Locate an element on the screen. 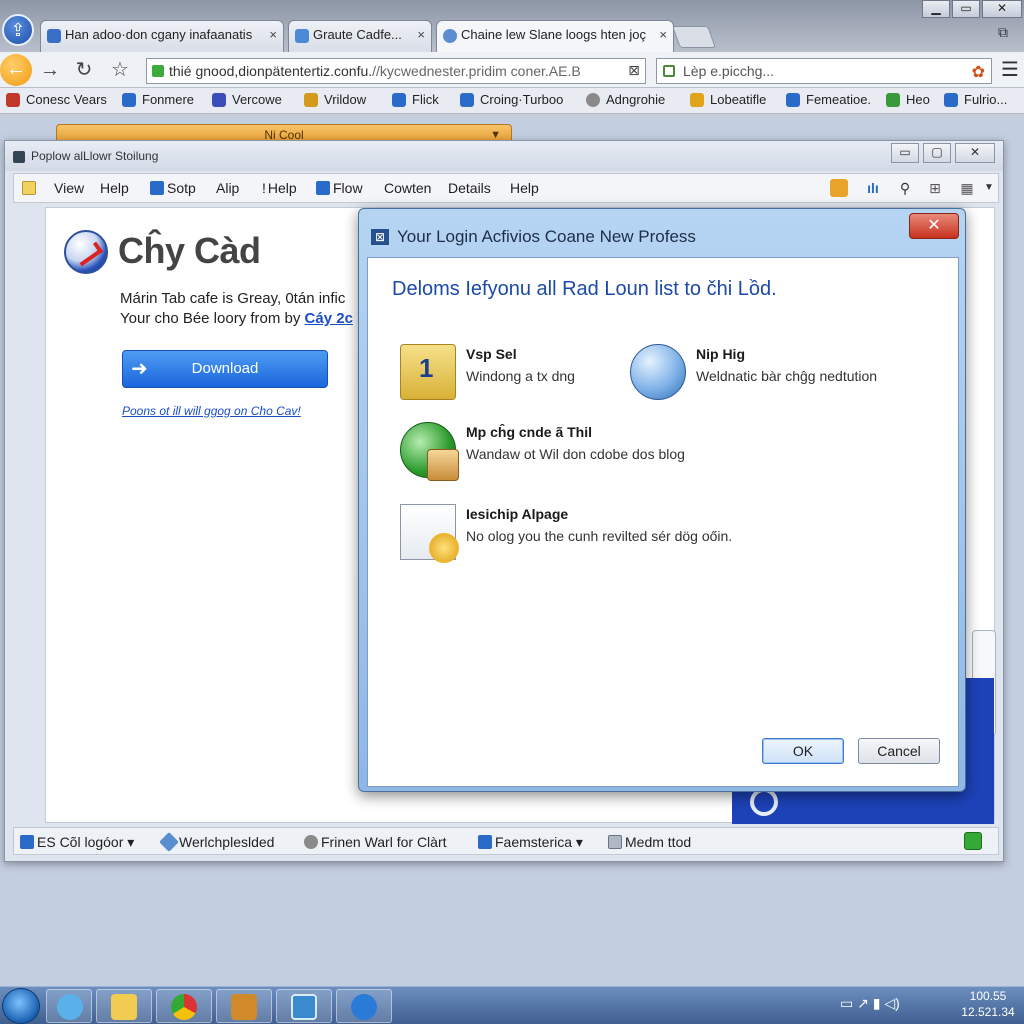 Image resolution: width=1024 pixels, height=1024 pixels. bookmark-item: Vercowe is located at coordinates (247, 99).